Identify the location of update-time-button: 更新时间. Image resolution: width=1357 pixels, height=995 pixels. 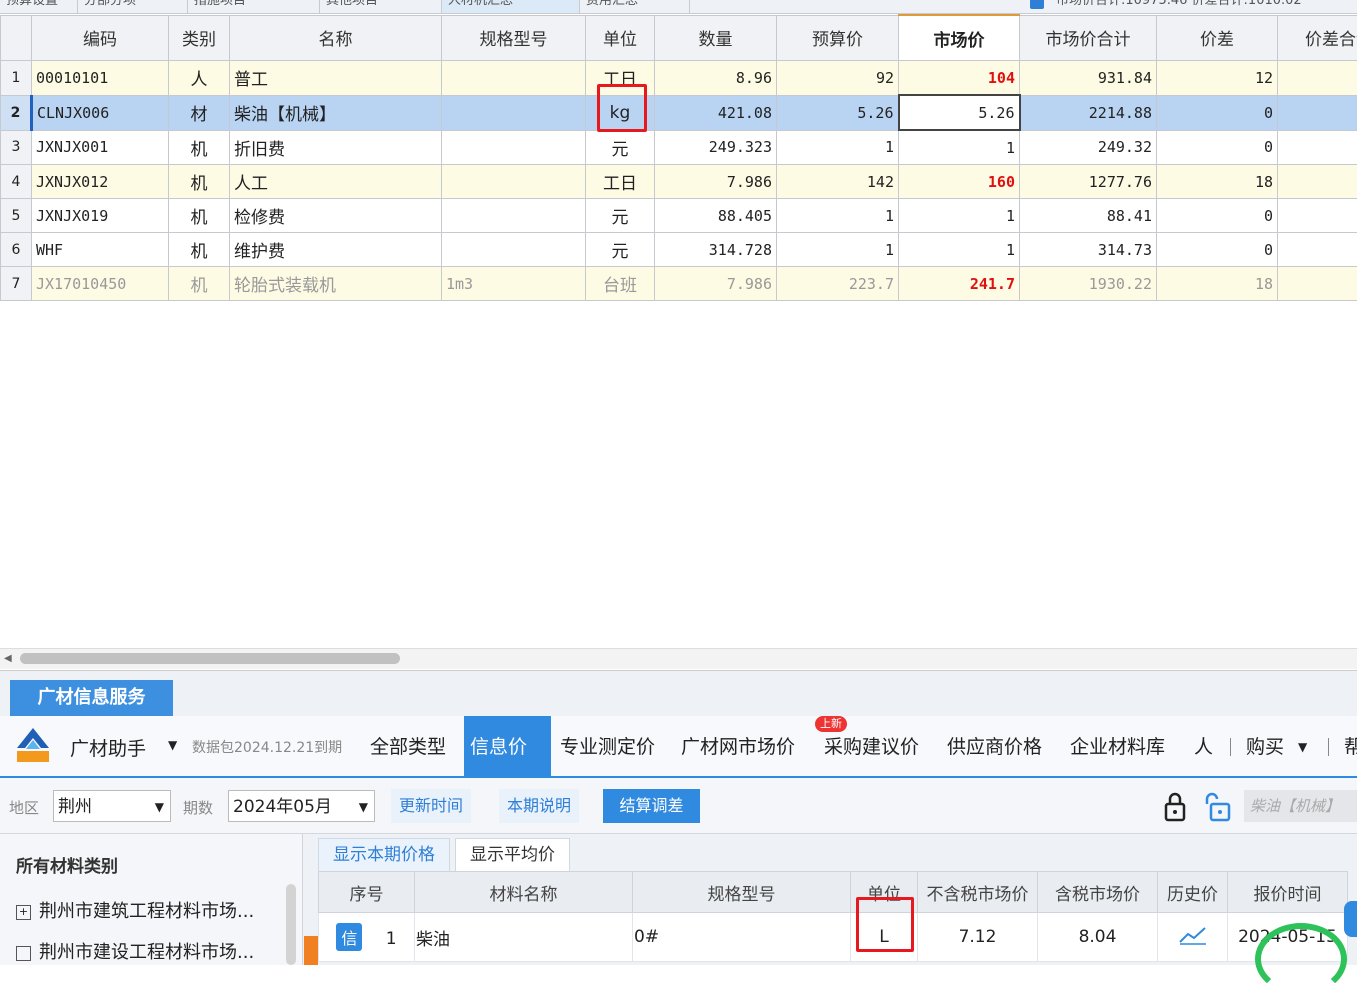
(431, 806).